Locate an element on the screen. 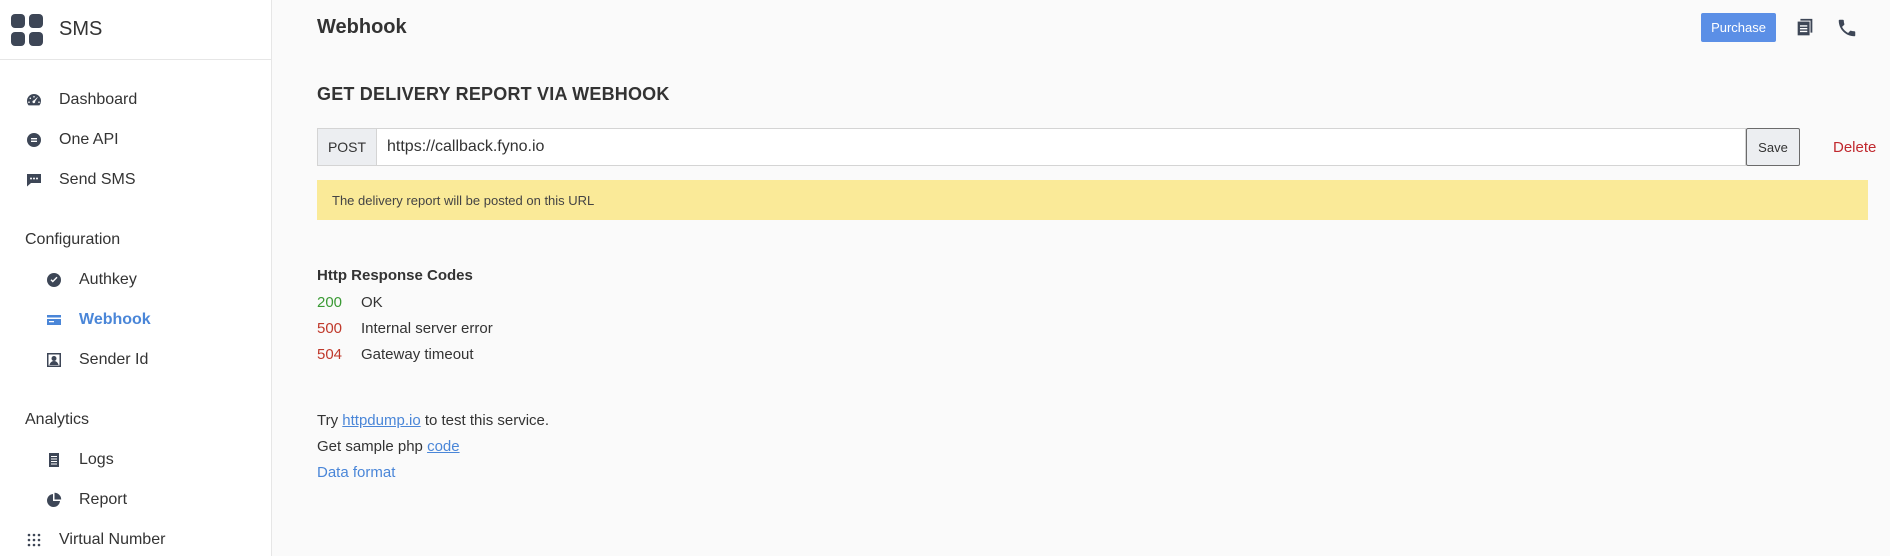 The image size is (1890, 556). brand: SMS is located at coordinates (135, 30).